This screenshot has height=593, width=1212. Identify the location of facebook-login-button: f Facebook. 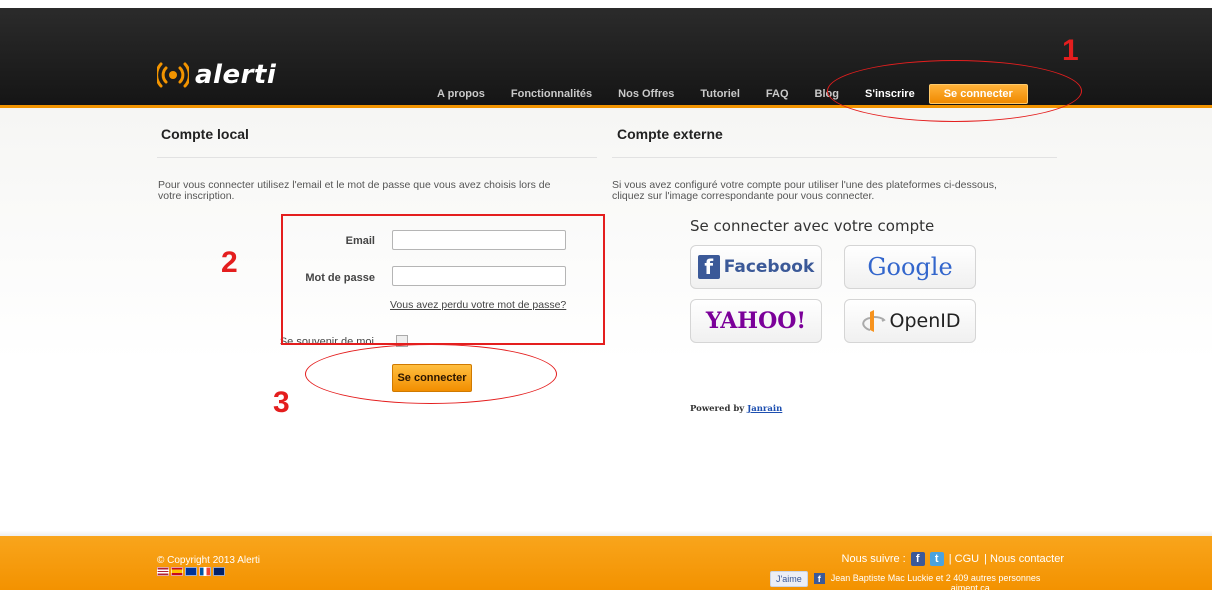
(756, 267).